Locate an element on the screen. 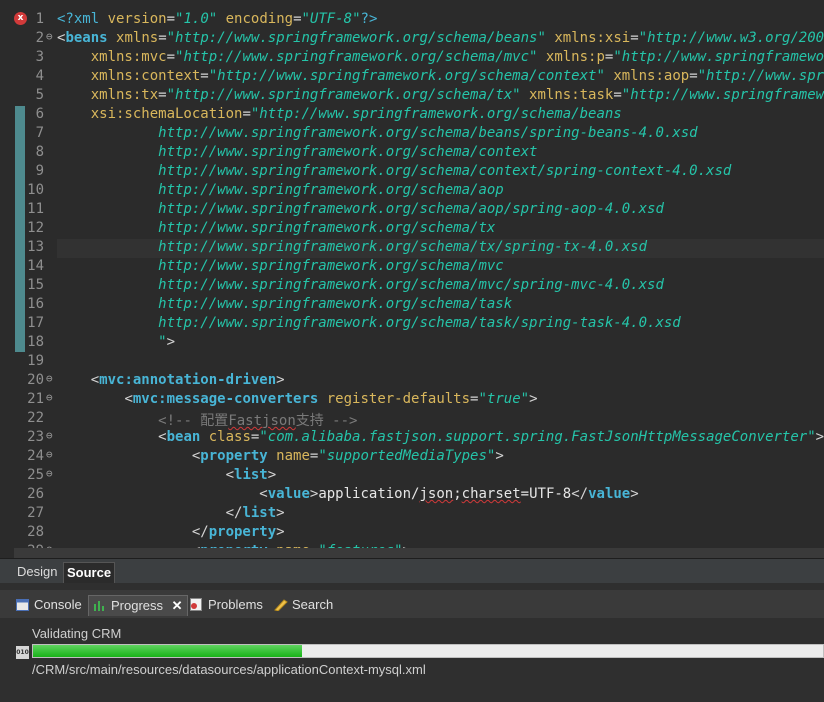 The image size is (824, 702). code-token: bean is located at coordinates (183, 437).